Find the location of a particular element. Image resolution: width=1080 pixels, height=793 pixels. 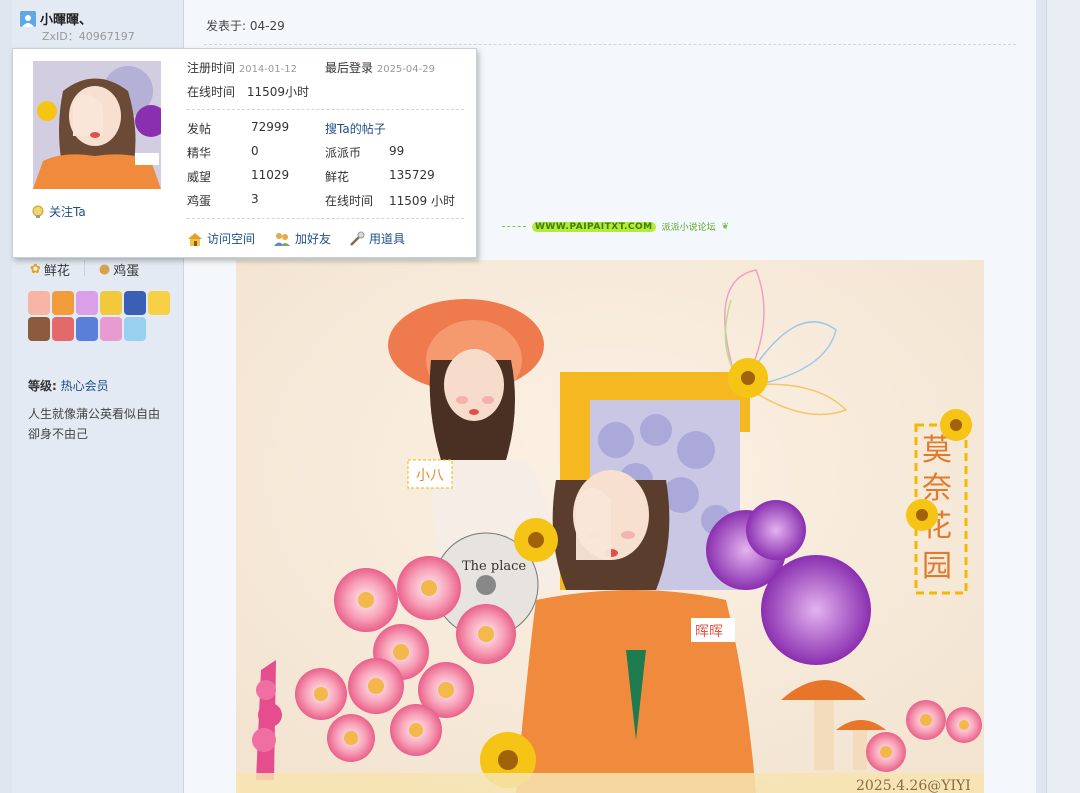

stat-posts-value: 72999 is located at coordinates (270, 127).